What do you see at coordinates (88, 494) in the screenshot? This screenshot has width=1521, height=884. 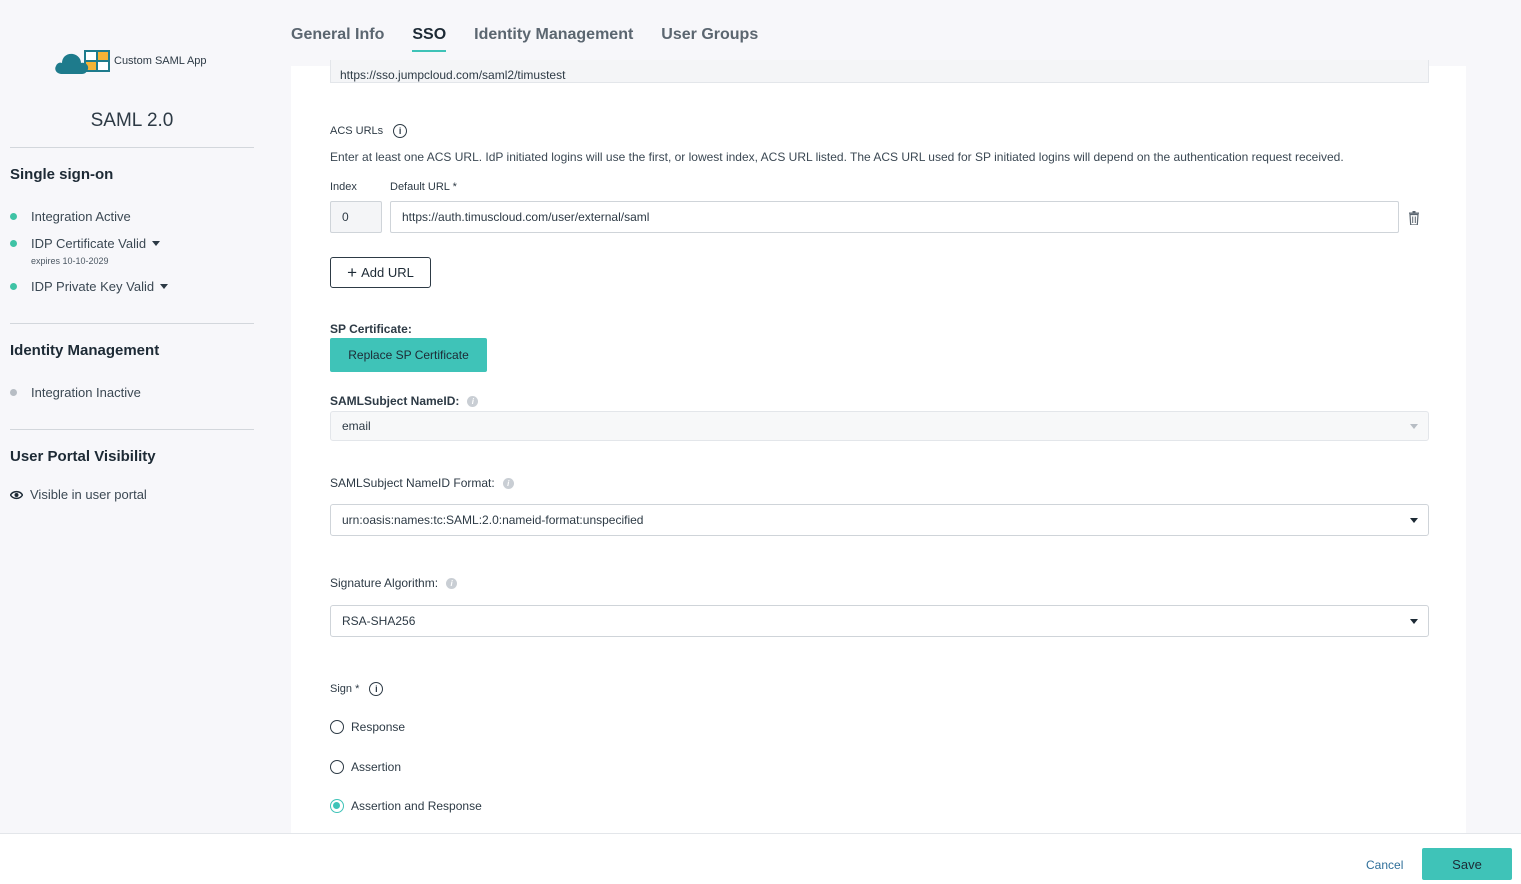 I see `portal-visibility-label: Visible in user portal` at bounding box center [88, 494].